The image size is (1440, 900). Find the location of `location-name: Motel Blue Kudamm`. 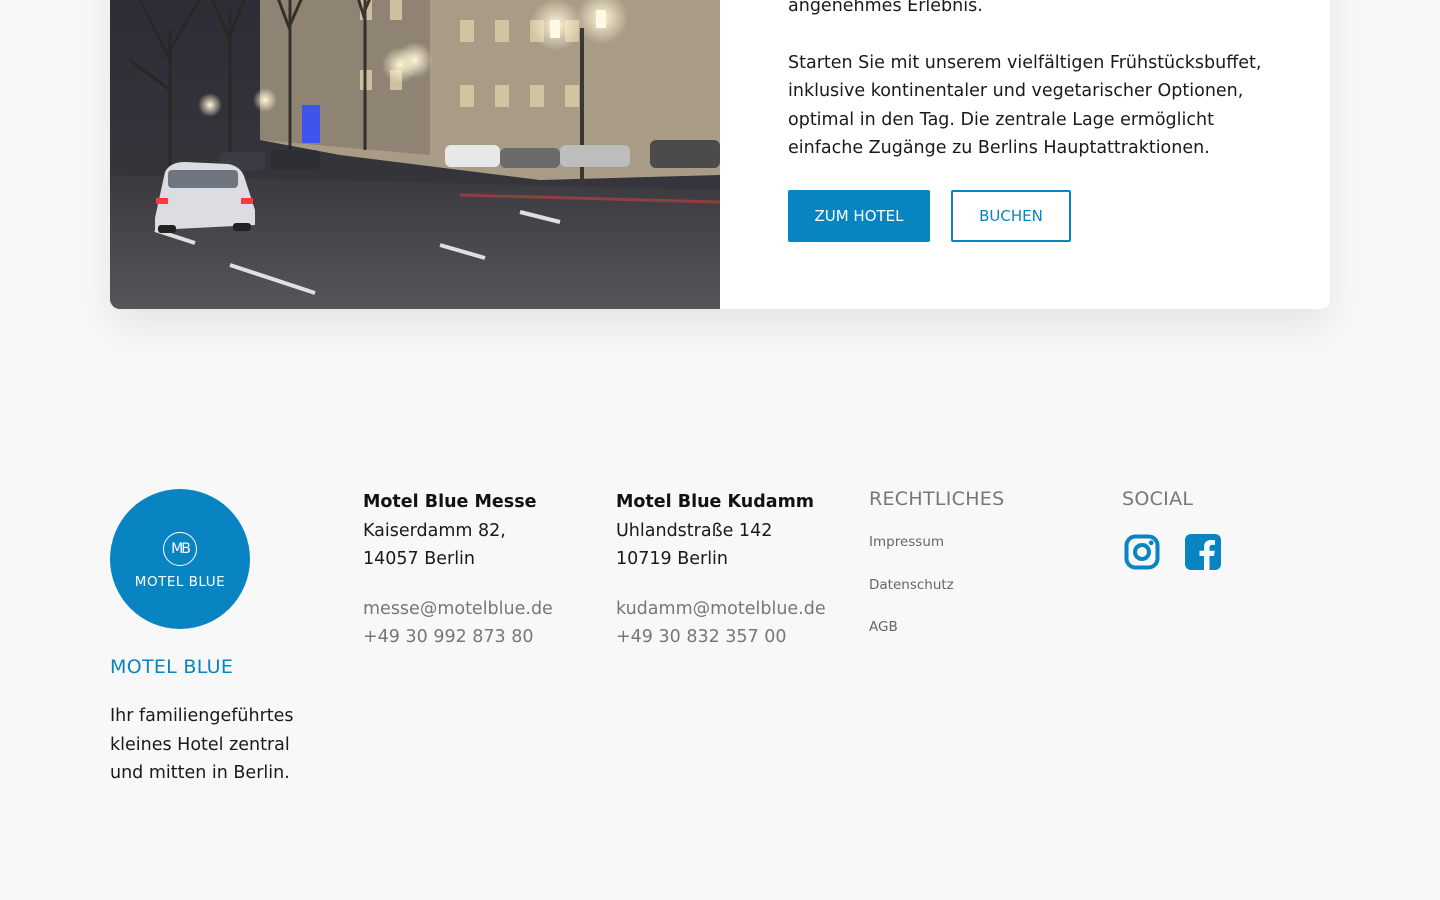

location-name: Motel Blue Kudamm is located at coordinates (715, 502).